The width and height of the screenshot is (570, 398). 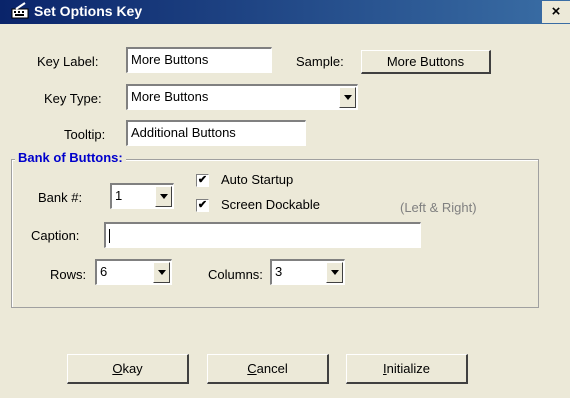 I want to click on close-button: ×, so click(x=556, y=12).